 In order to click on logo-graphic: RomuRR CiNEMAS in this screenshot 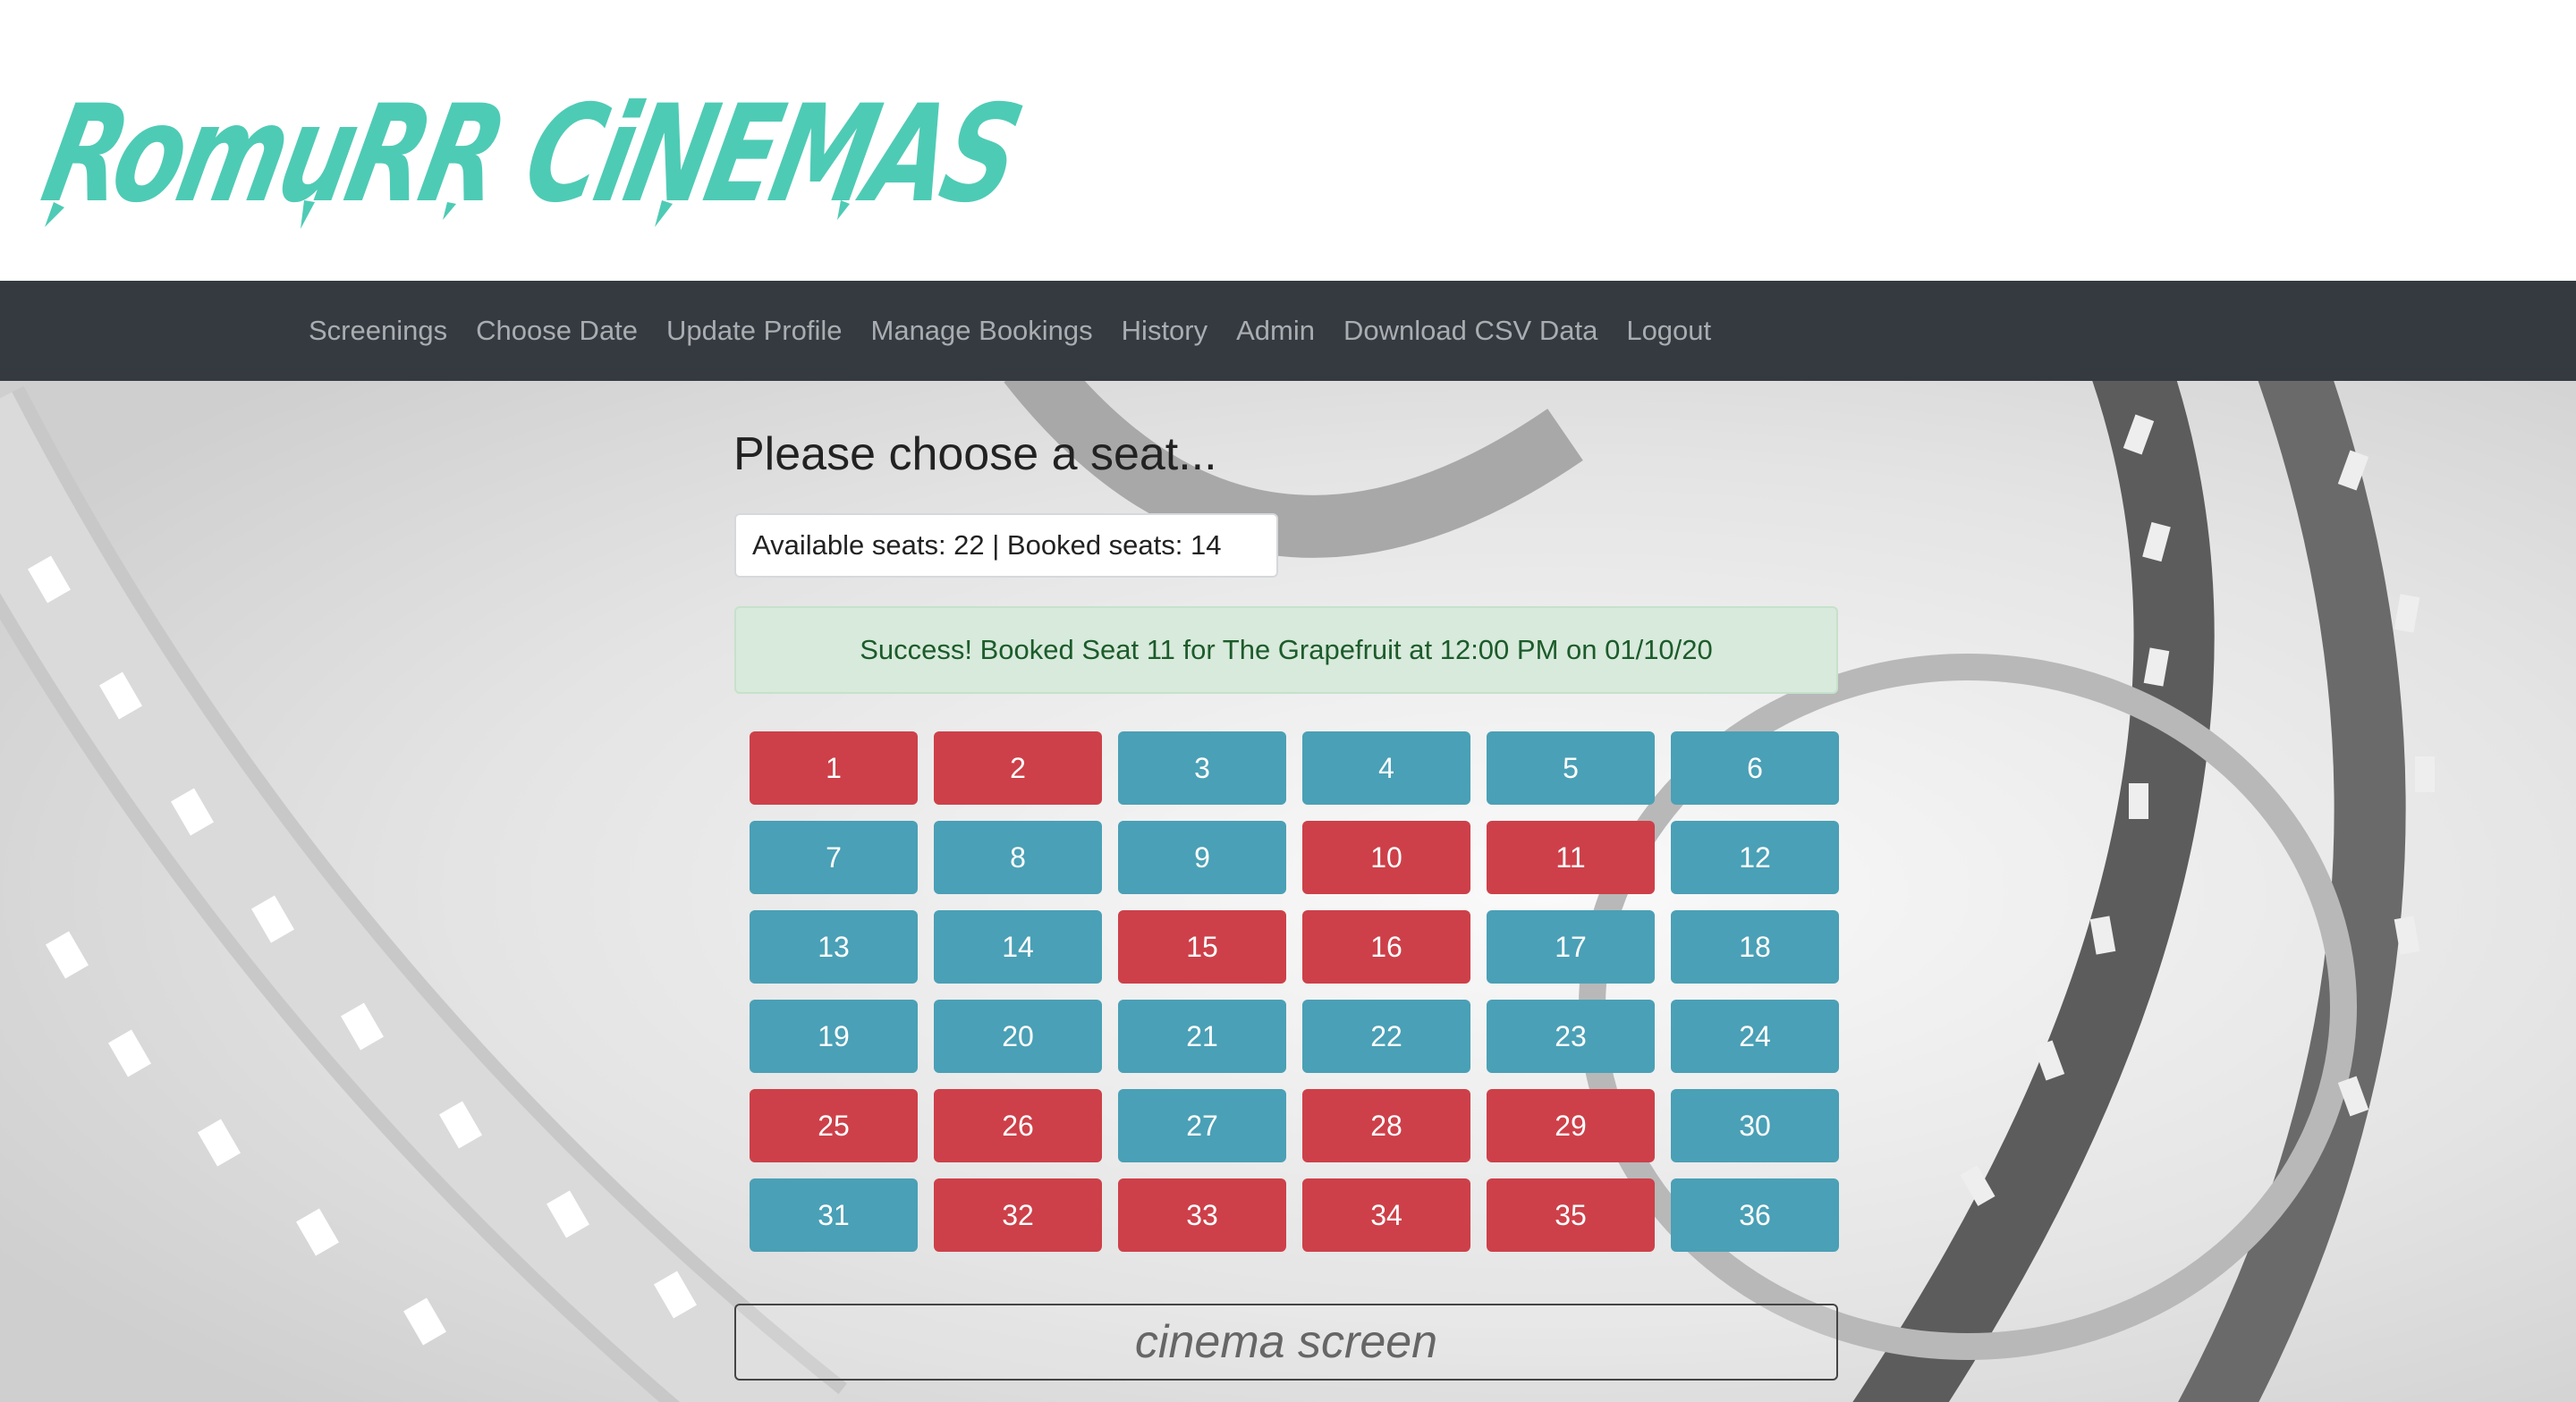, I will do `click(533, 159)`.